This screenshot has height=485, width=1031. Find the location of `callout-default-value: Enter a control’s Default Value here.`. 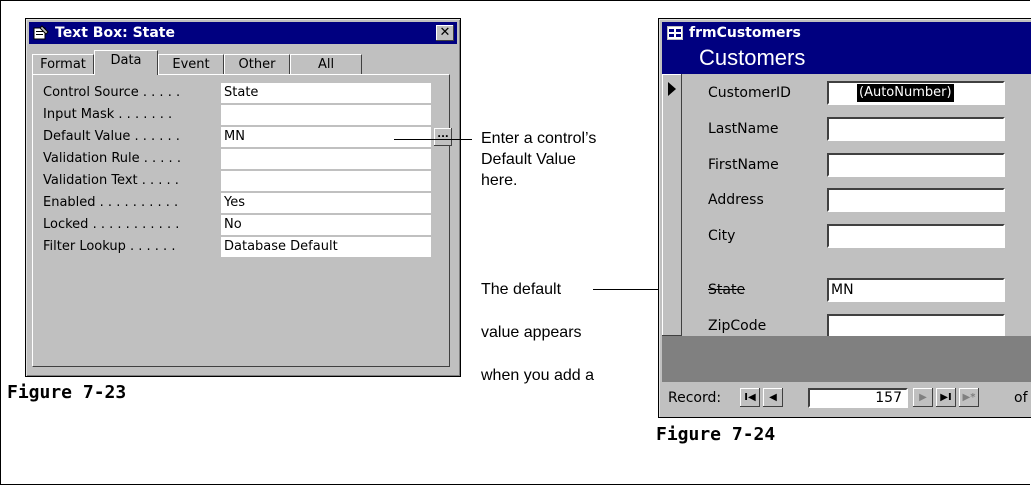

callout-default-value: Enter a control’s Default Value here. is located at coordinates (538, 159).